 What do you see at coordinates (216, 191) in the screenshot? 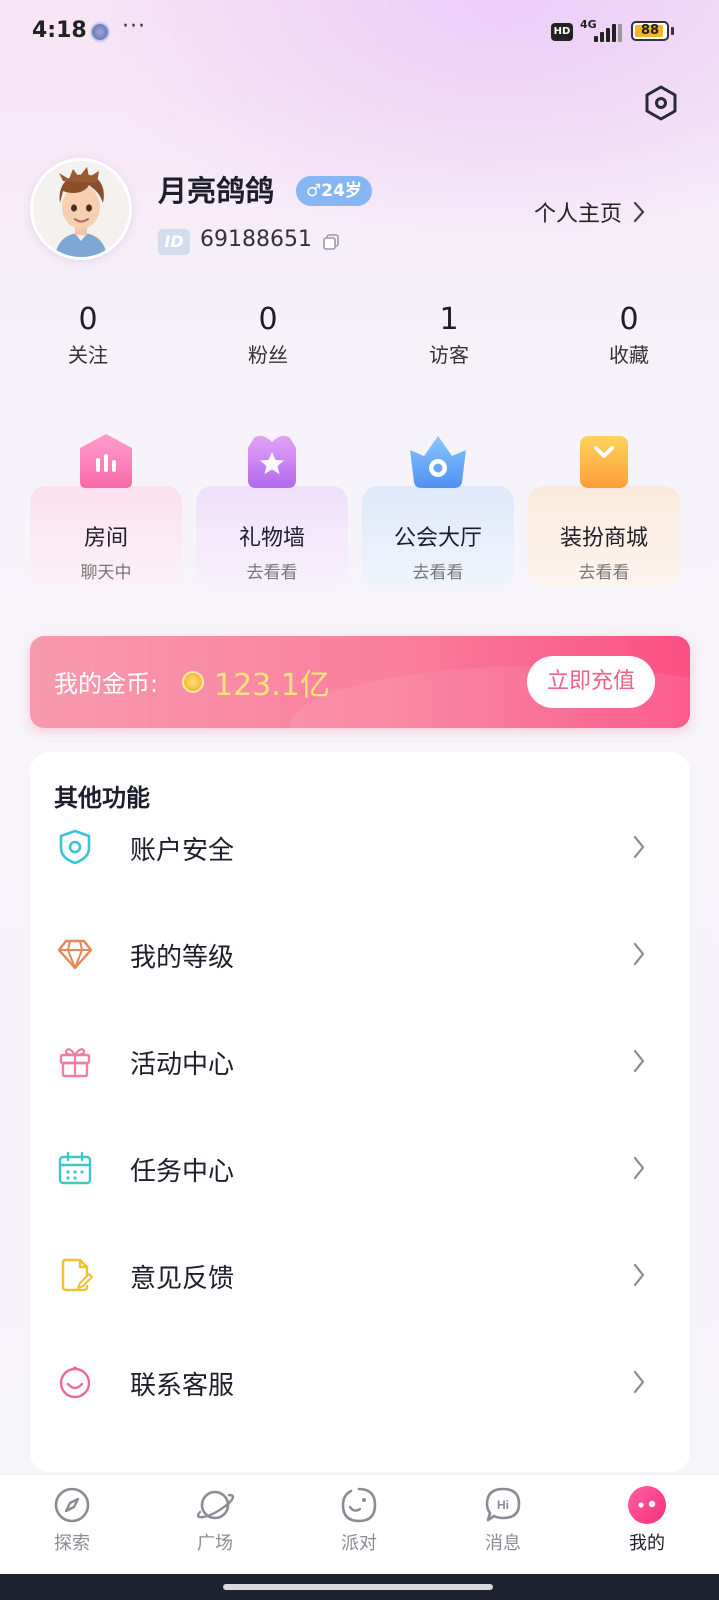
I see `username: 月亮鸽鸽` at bounding box center [216, 191].